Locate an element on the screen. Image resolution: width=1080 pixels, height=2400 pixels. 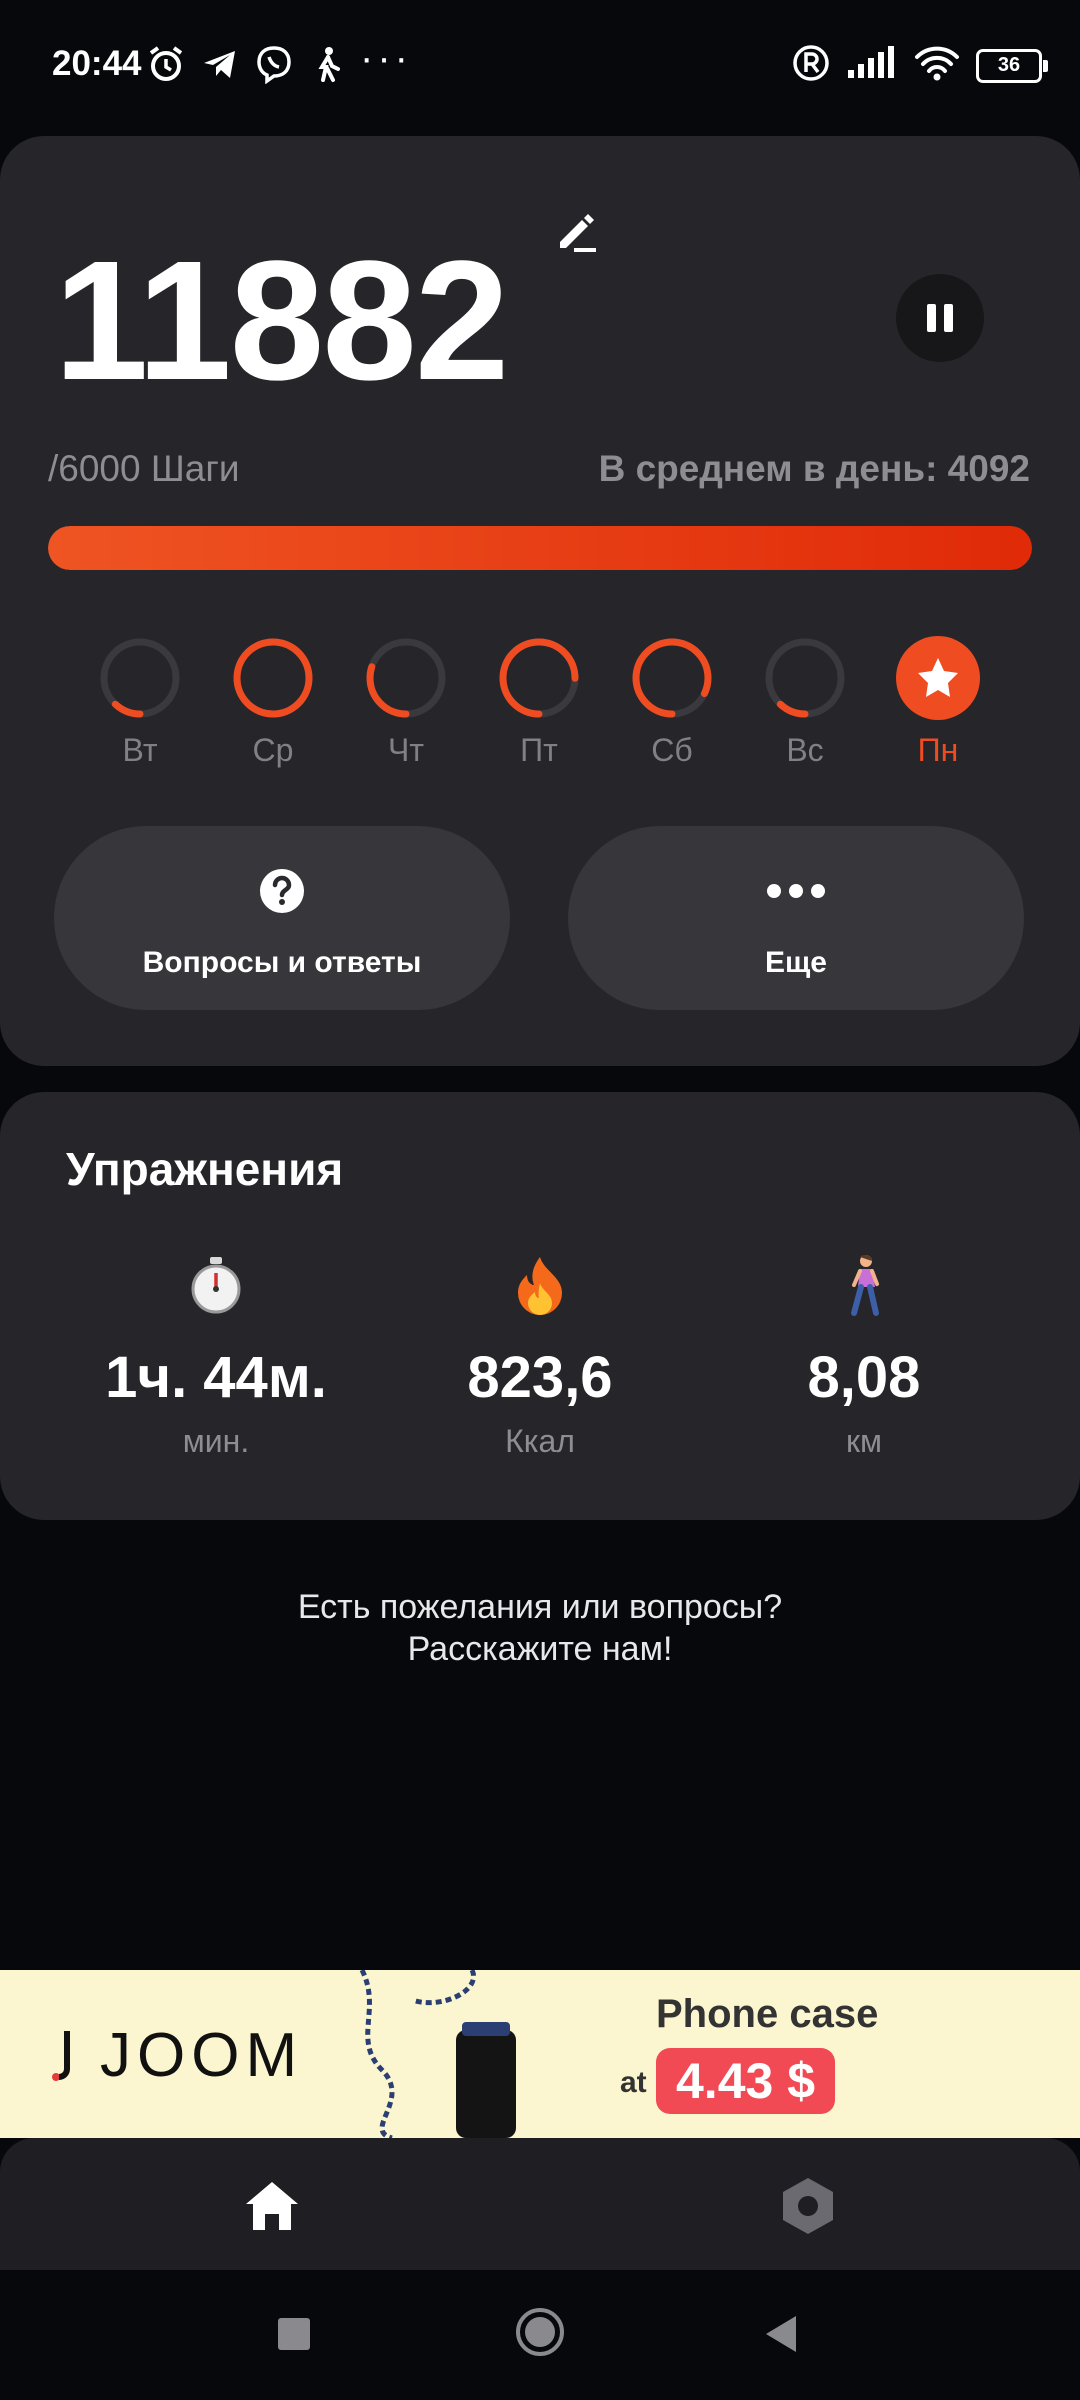
feedback-line-1: Есть пожелания или вопросы? is located at coordinates (540, 1607).